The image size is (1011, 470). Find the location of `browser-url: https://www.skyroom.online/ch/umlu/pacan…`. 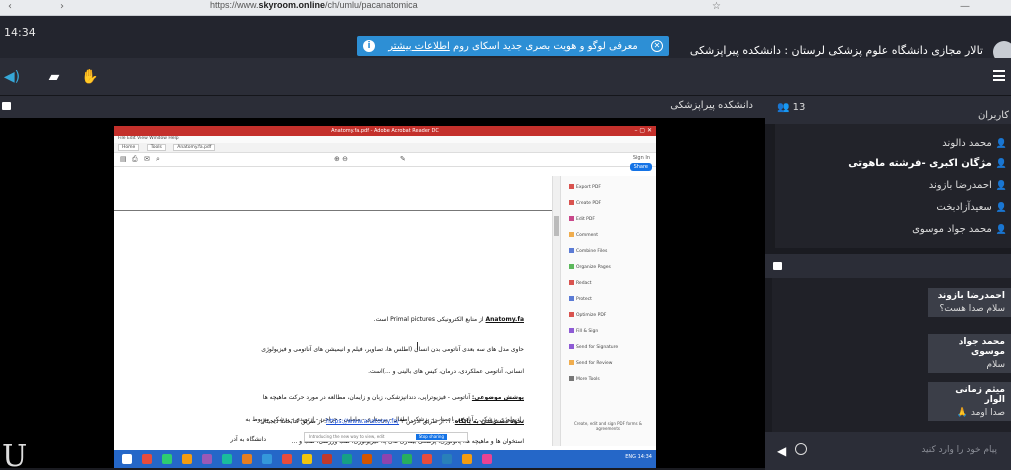

browser-url: https://www.skyroom.online/ch/umlu/pacan… is located at coordinates (314, 5).